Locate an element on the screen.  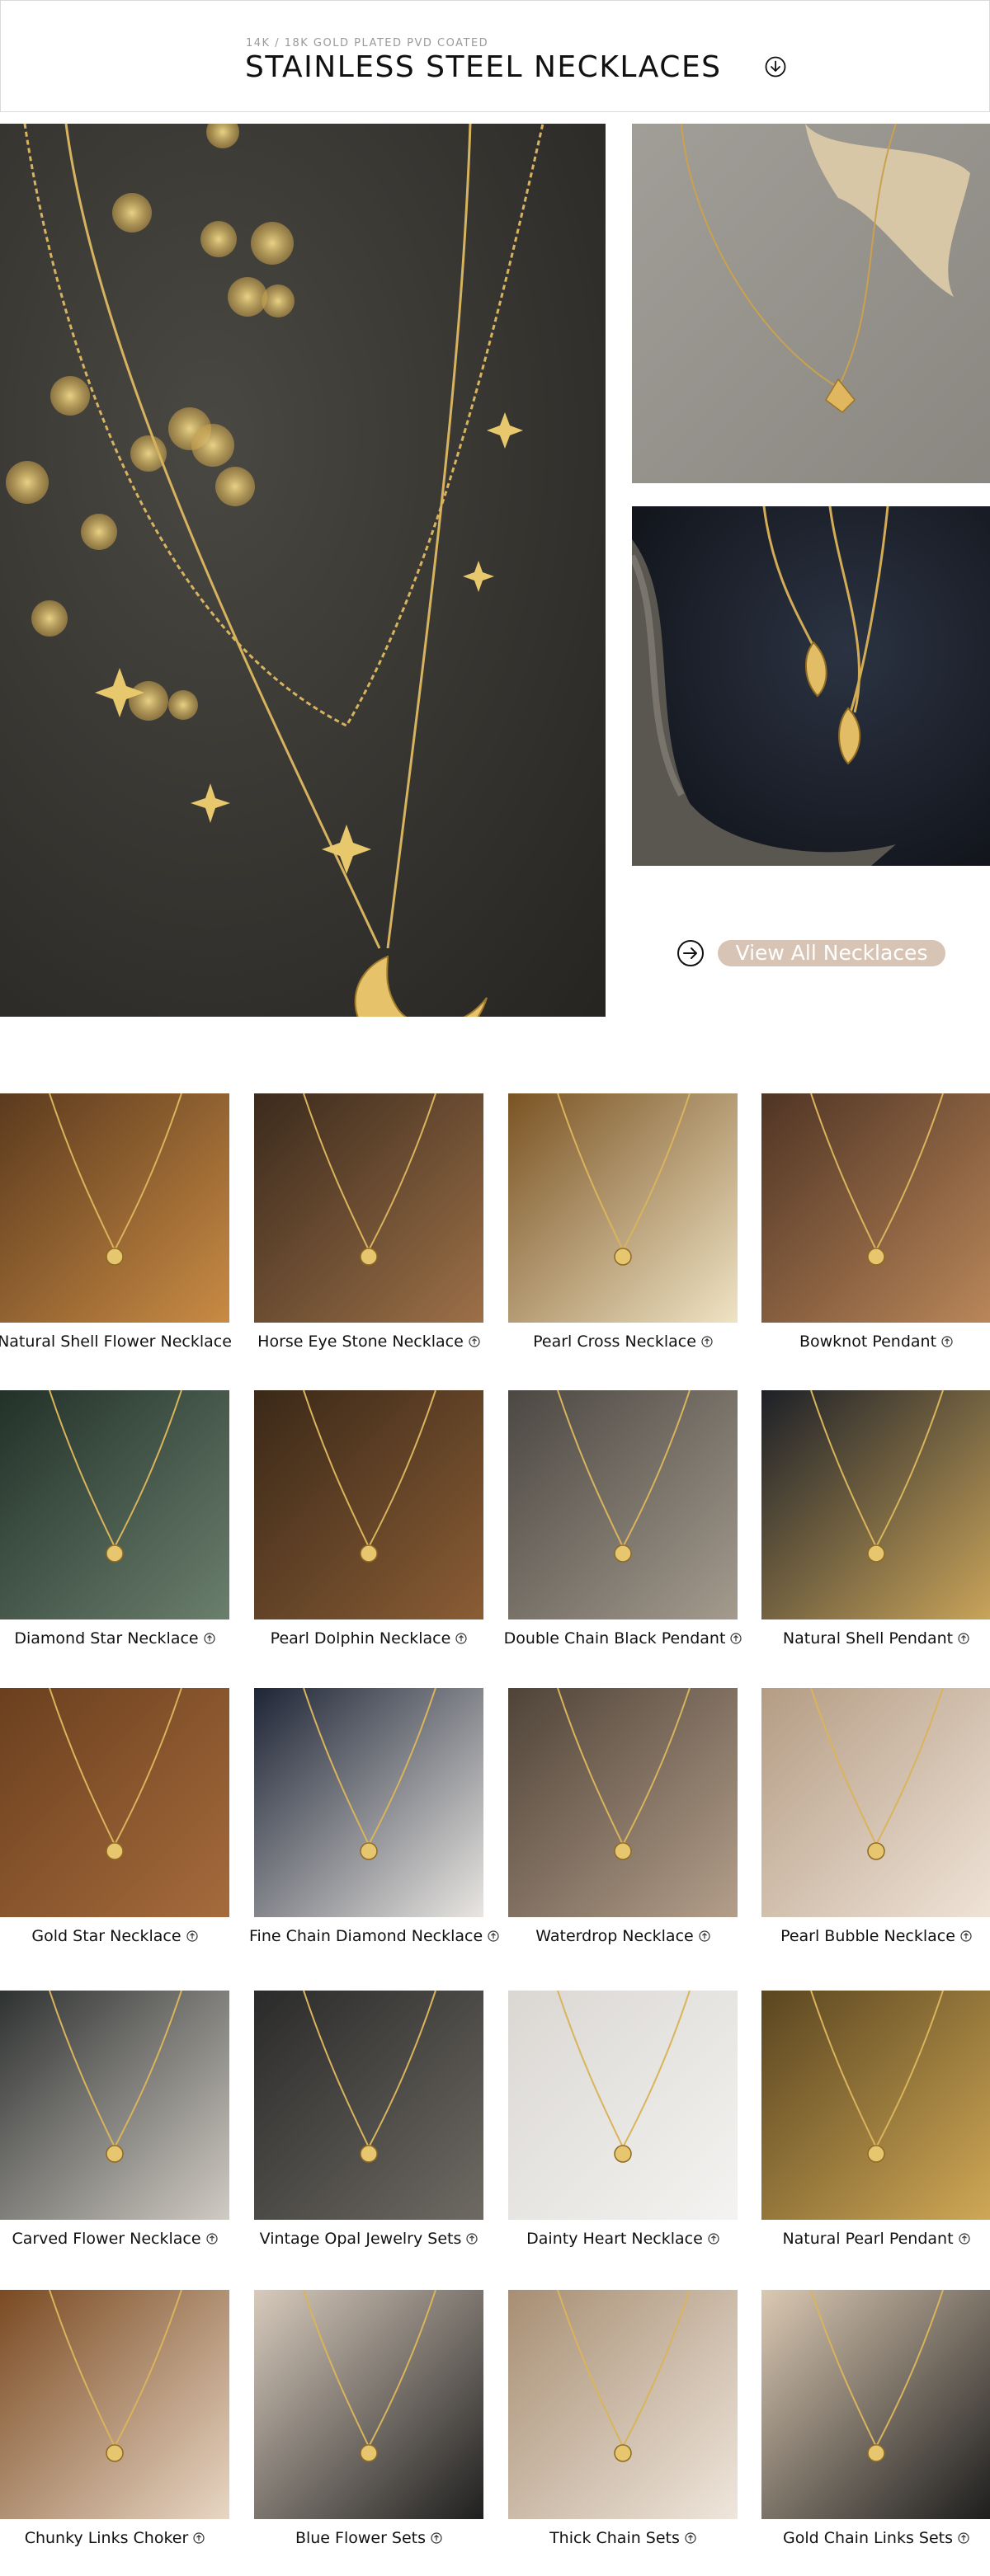
product-card: Gold Chain Links Sets is located at coordinates (875, 2426).